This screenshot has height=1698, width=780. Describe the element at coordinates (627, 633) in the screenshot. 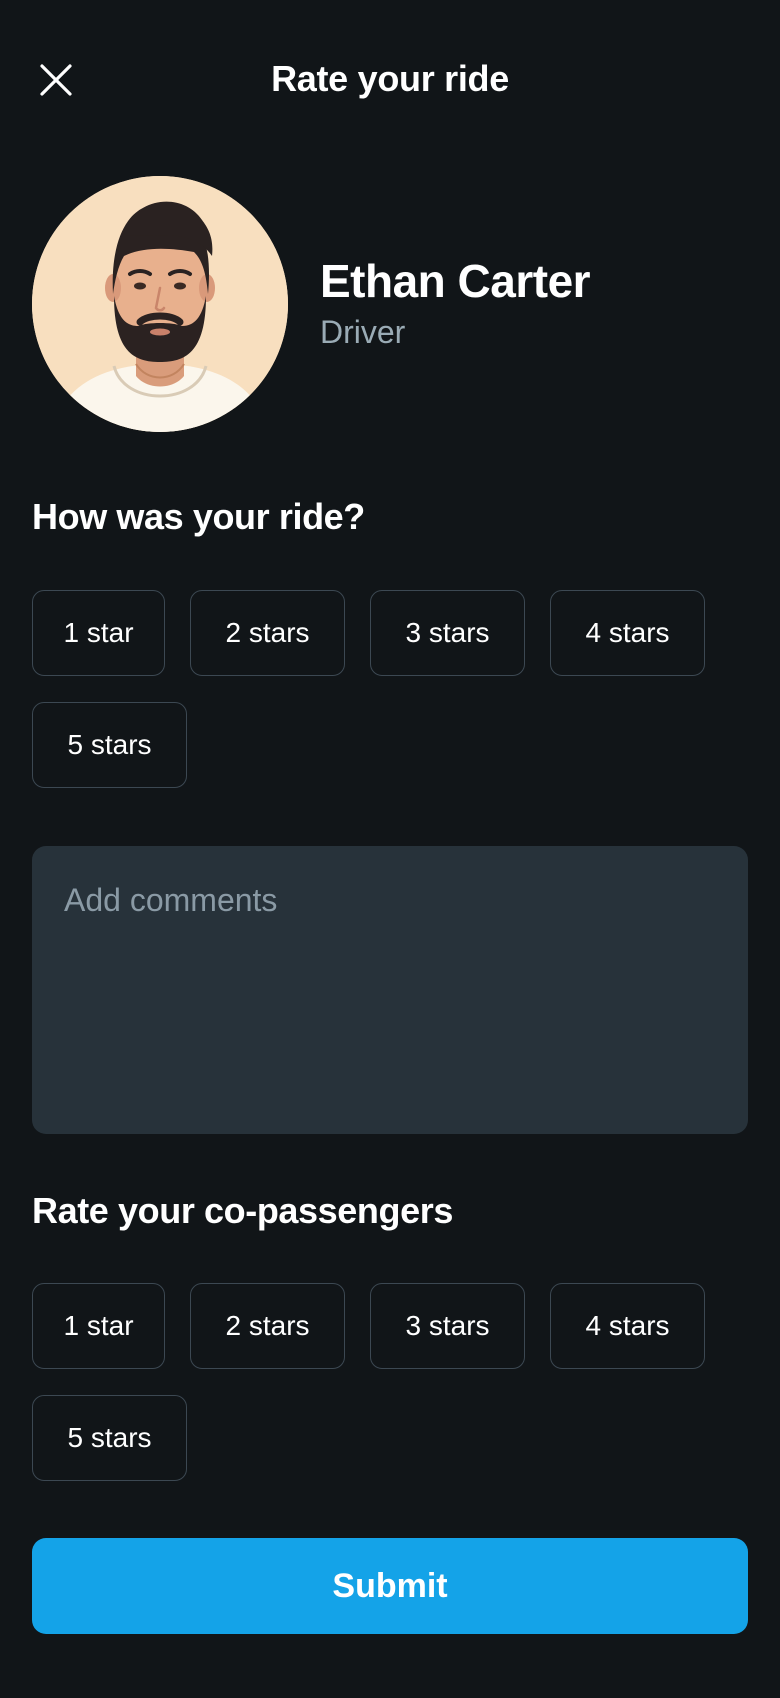

I see `ride-rating-4-stars: 4 stars` at that location.